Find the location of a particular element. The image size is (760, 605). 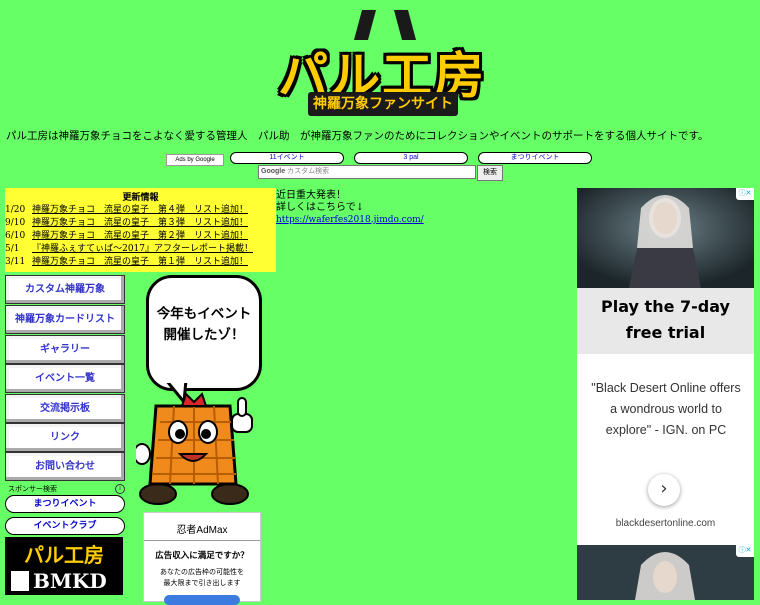

adlink-11-event: 11イベント is located at coordinates (287, 158).